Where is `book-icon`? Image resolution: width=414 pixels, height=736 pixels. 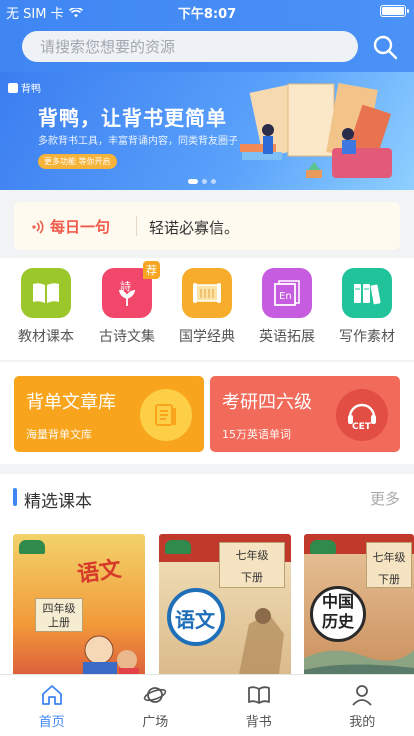 book-icon is located at coordinates (46, 293).